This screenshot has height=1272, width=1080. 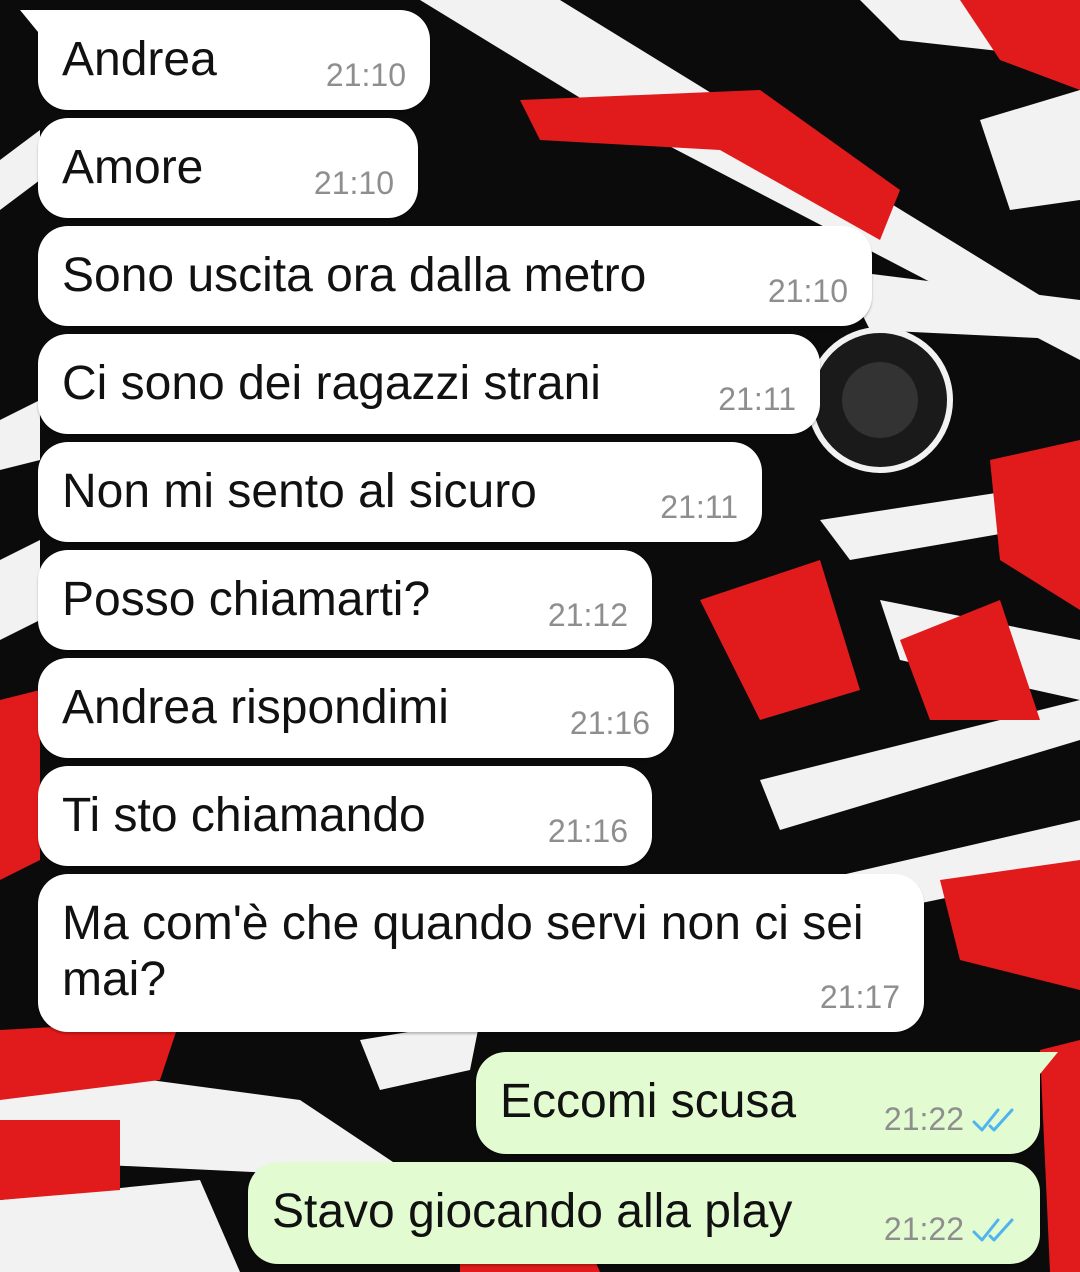 I want to click on incoming-message: Sono uscita ora dalla metro 21:10, so click(x=455, y=276).